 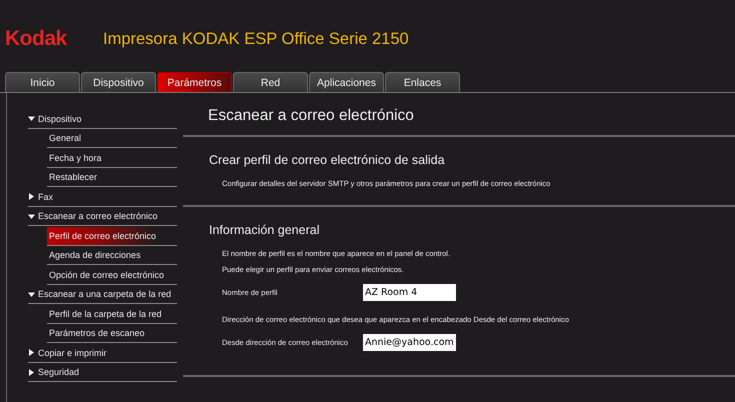 What do you see at coordinates (409, 342) in the screenshot?
I see `input-field: Annie@yahoo.com` at bounding box center [409, 342].